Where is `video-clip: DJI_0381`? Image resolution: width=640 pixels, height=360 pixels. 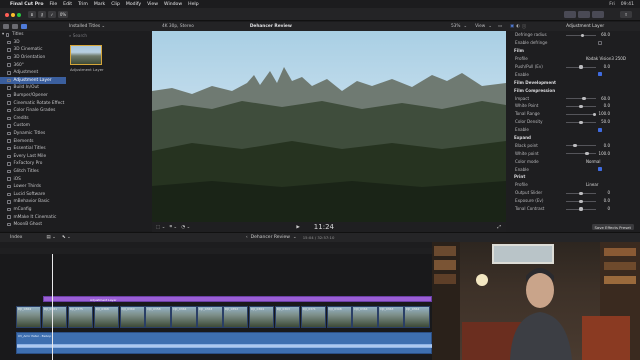 video-clip: DJI_0381 is located at coordinates (54, 317).